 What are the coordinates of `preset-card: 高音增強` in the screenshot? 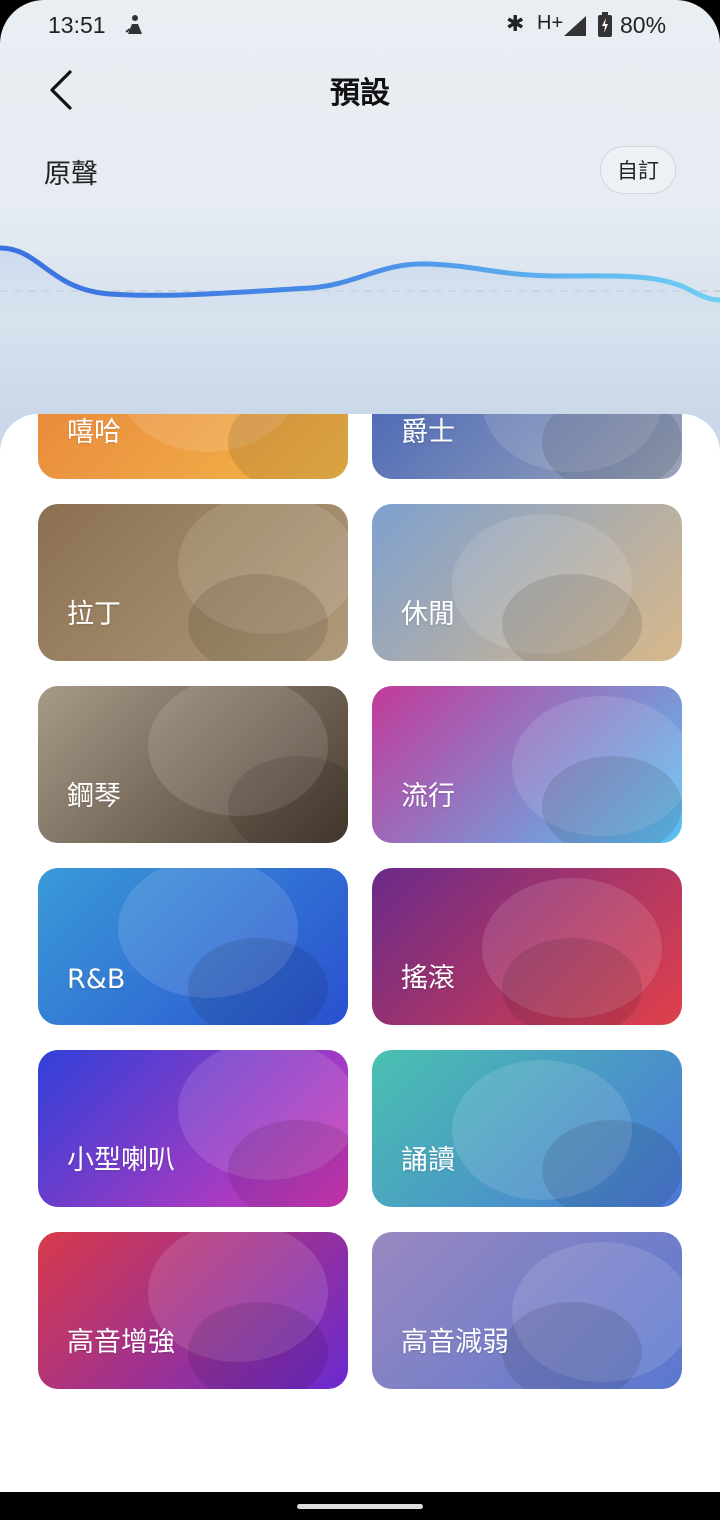 It's located at (193, 1310).